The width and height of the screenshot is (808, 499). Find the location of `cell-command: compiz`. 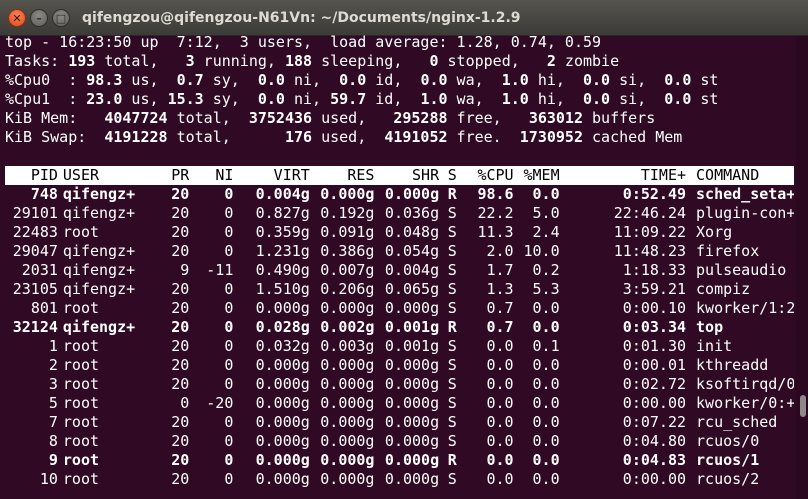

cell-command: compiz is located at coordinates (723, 289).